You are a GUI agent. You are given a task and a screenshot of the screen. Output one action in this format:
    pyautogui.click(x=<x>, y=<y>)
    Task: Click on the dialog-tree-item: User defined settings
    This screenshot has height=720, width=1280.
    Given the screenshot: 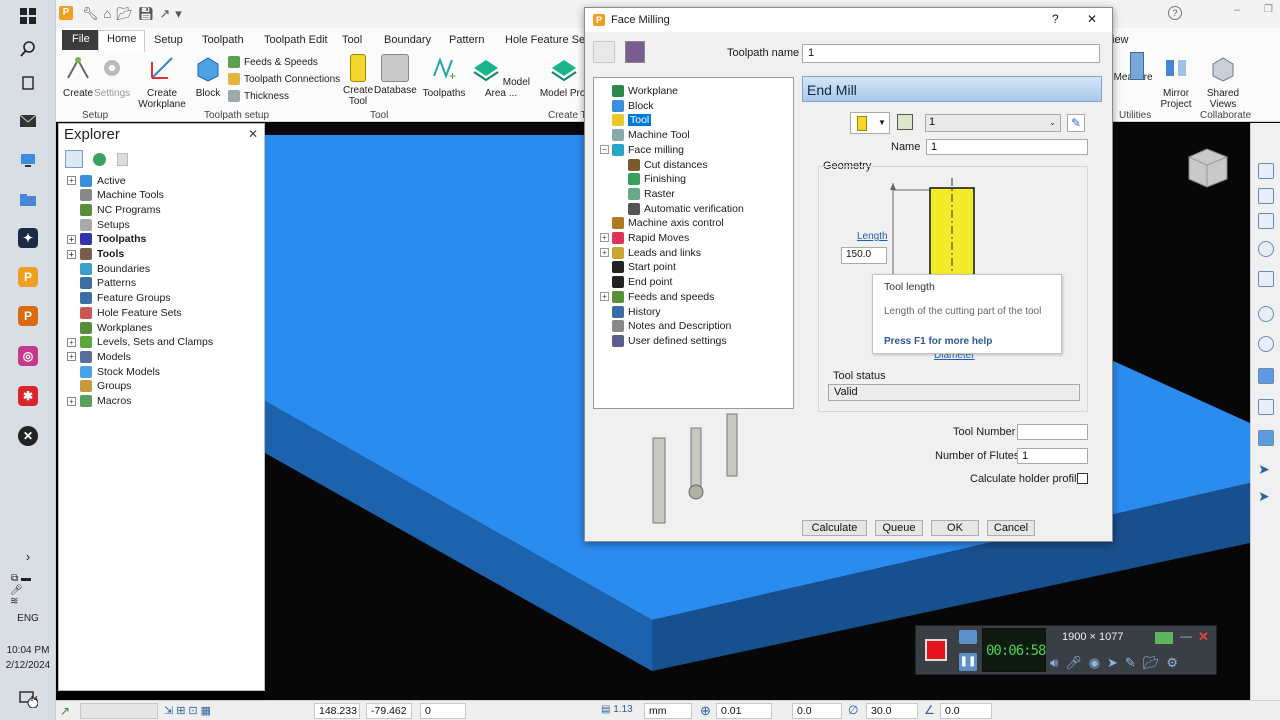 What is the action you would take?
    pyautogui.click(x=669, y=341)
    